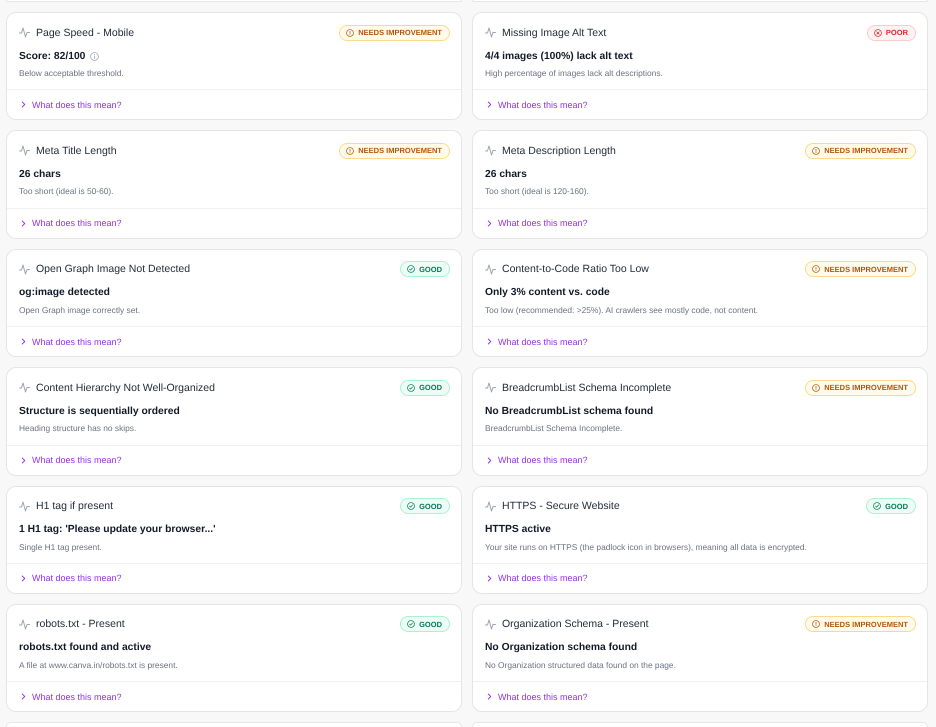 This screenshot has width=936, height=727. What do you see at coordinates (80, 310) in the screenshot?
I see `metric-description: Open Graph image correctly set.` at bounding box center [80, 310].